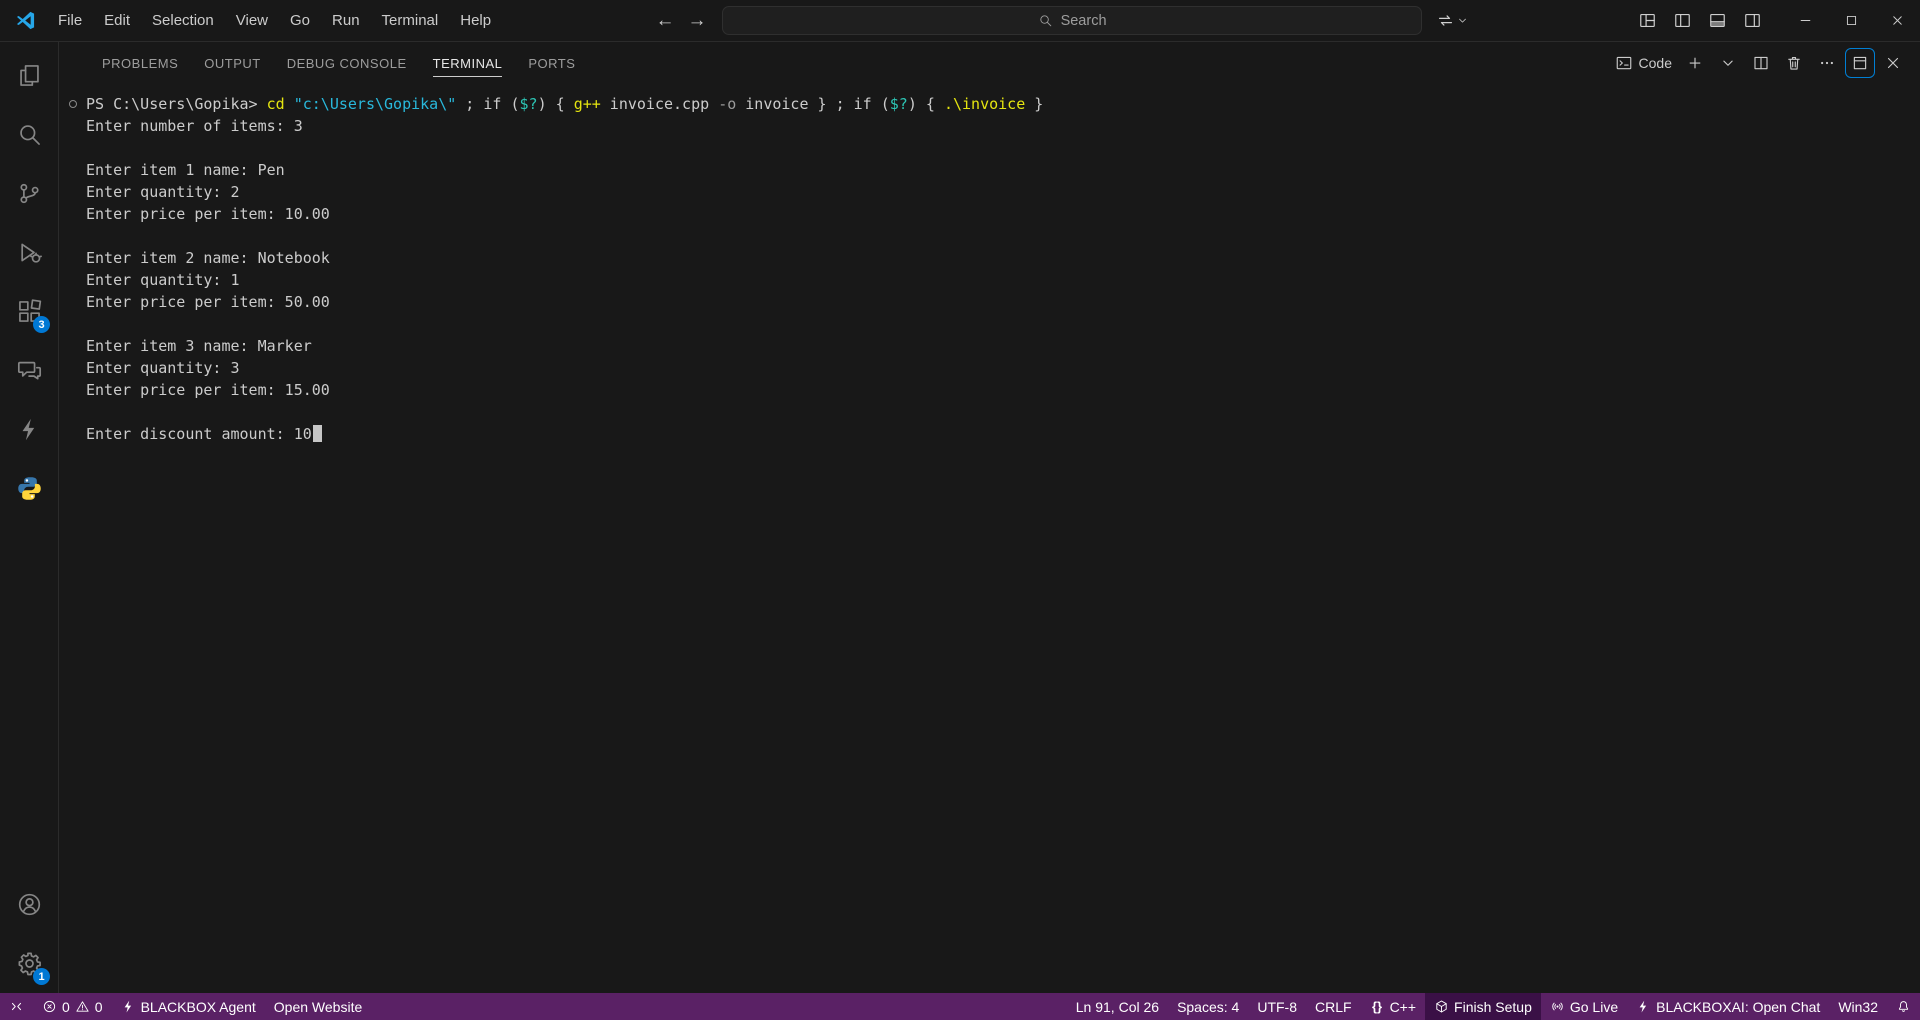  I want to click on titlebar-toggle-secondary-sidebar-button, so click(1752, 21).